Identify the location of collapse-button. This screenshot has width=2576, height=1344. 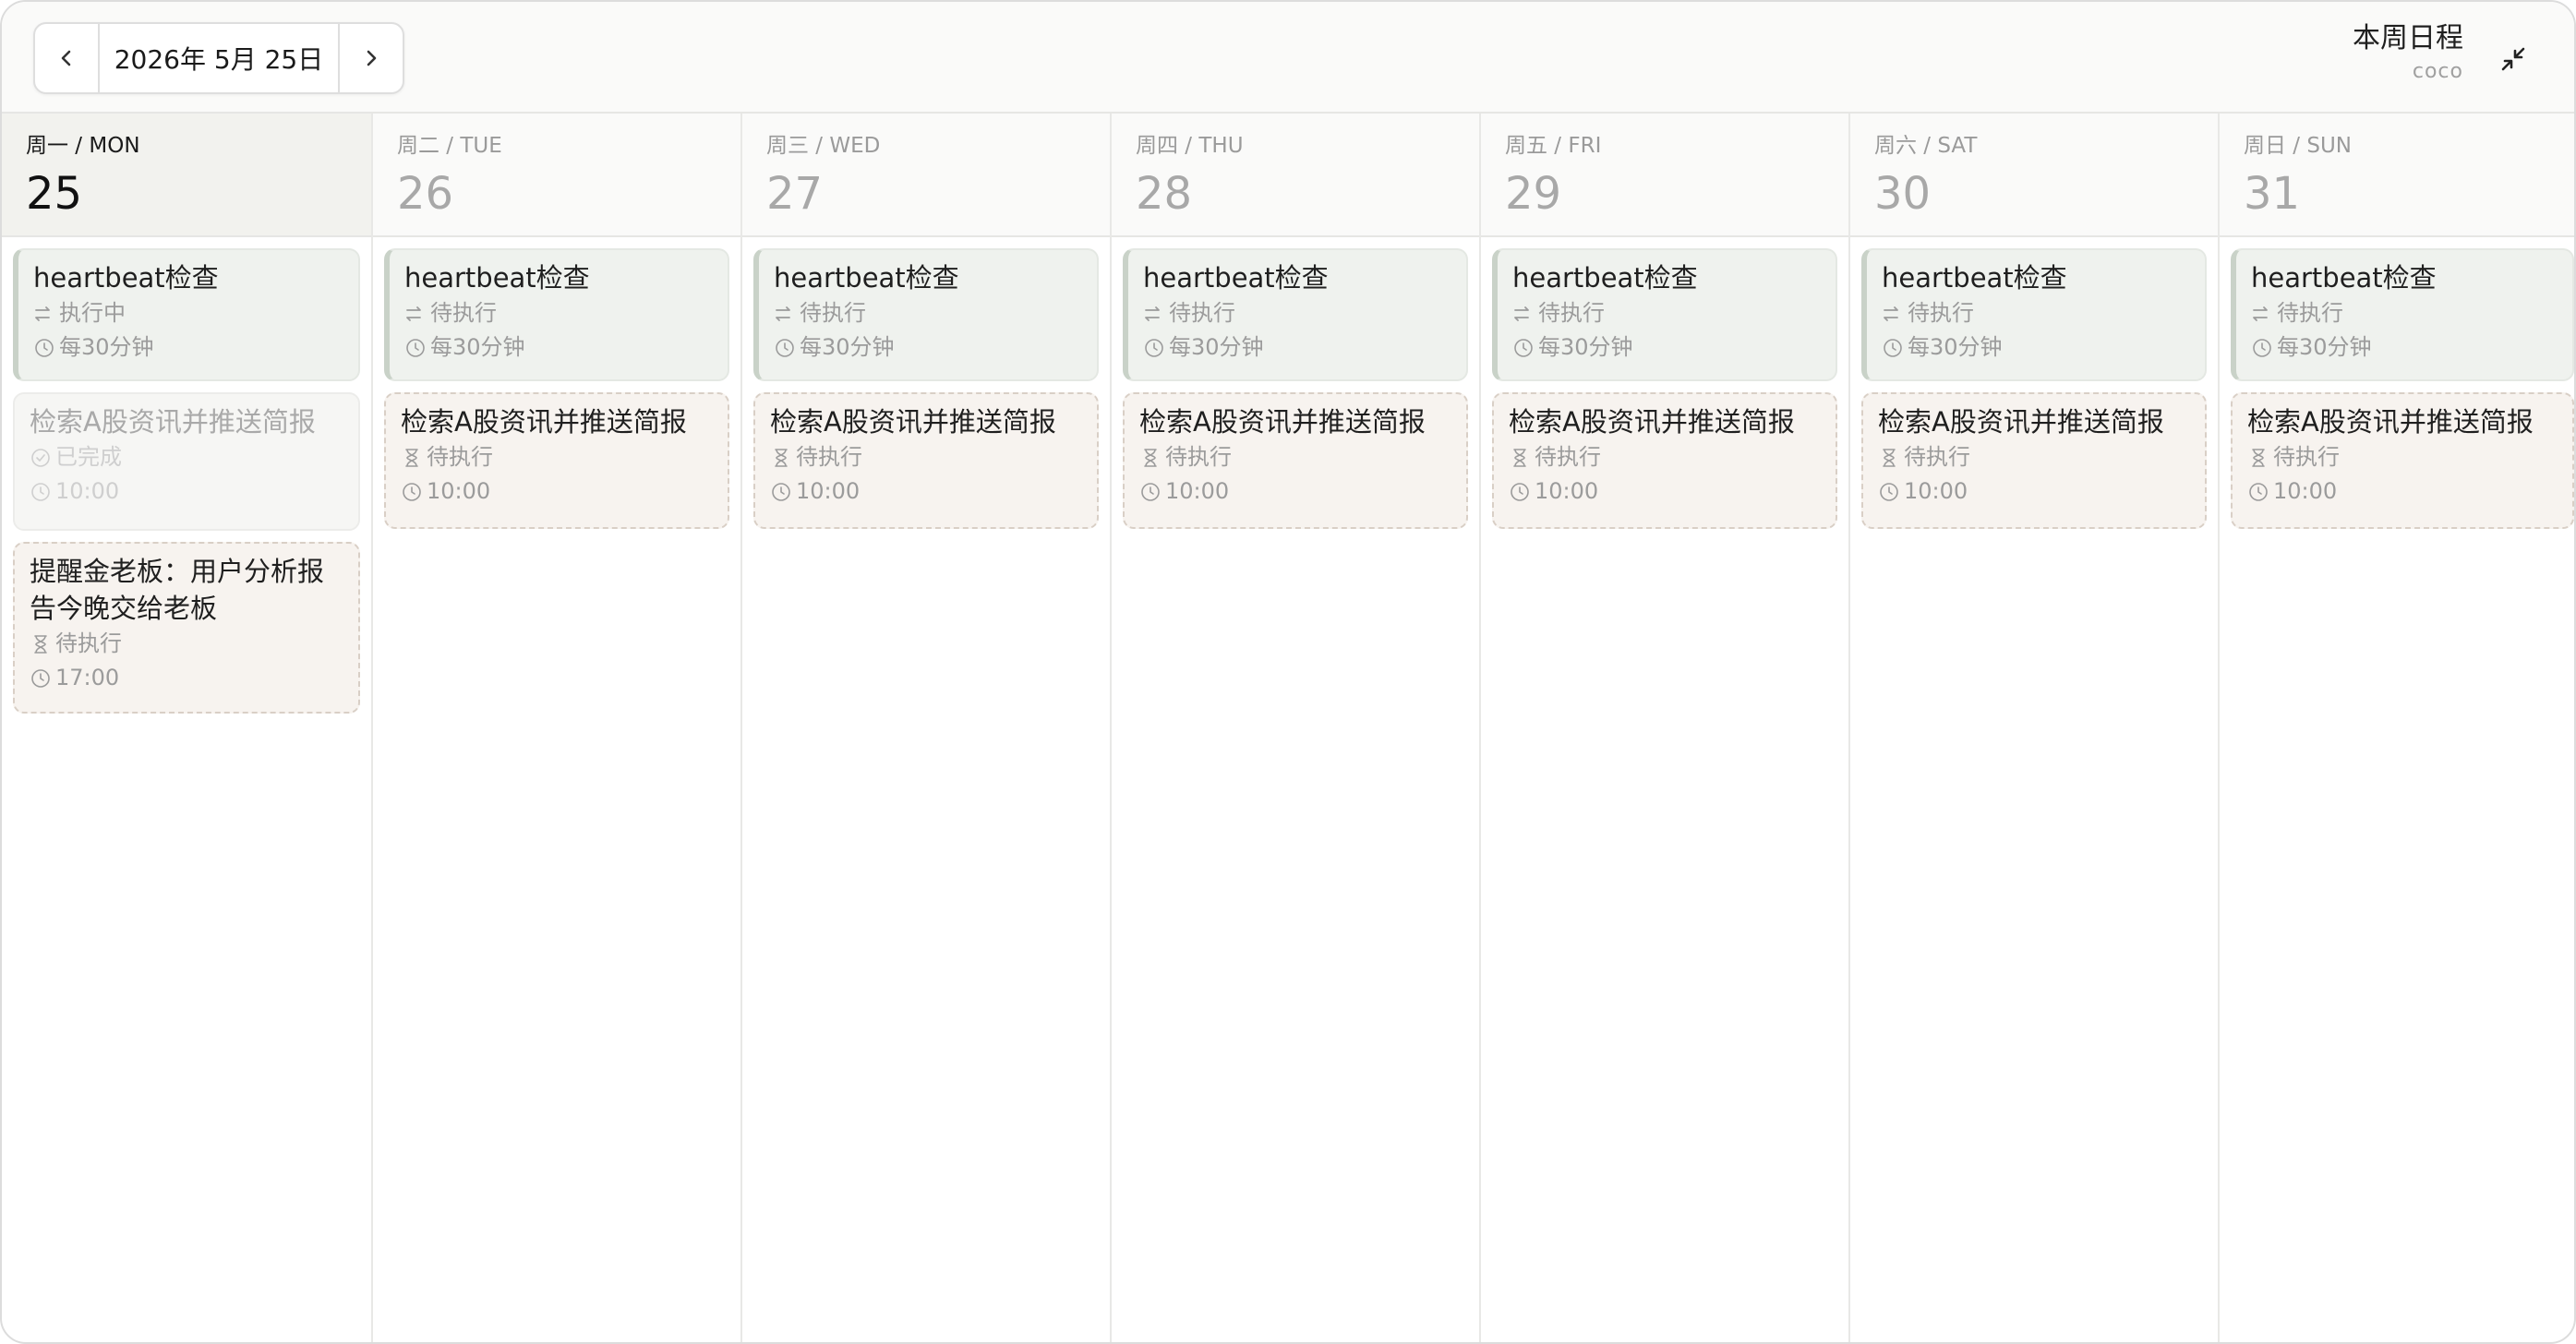
(2513, 59).